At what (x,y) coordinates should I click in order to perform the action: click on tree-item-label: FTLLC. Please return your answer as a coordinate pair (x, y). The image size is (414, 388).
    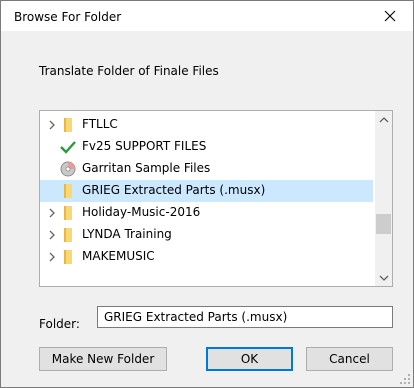
    Looking at the image, I should click on (100, 124).